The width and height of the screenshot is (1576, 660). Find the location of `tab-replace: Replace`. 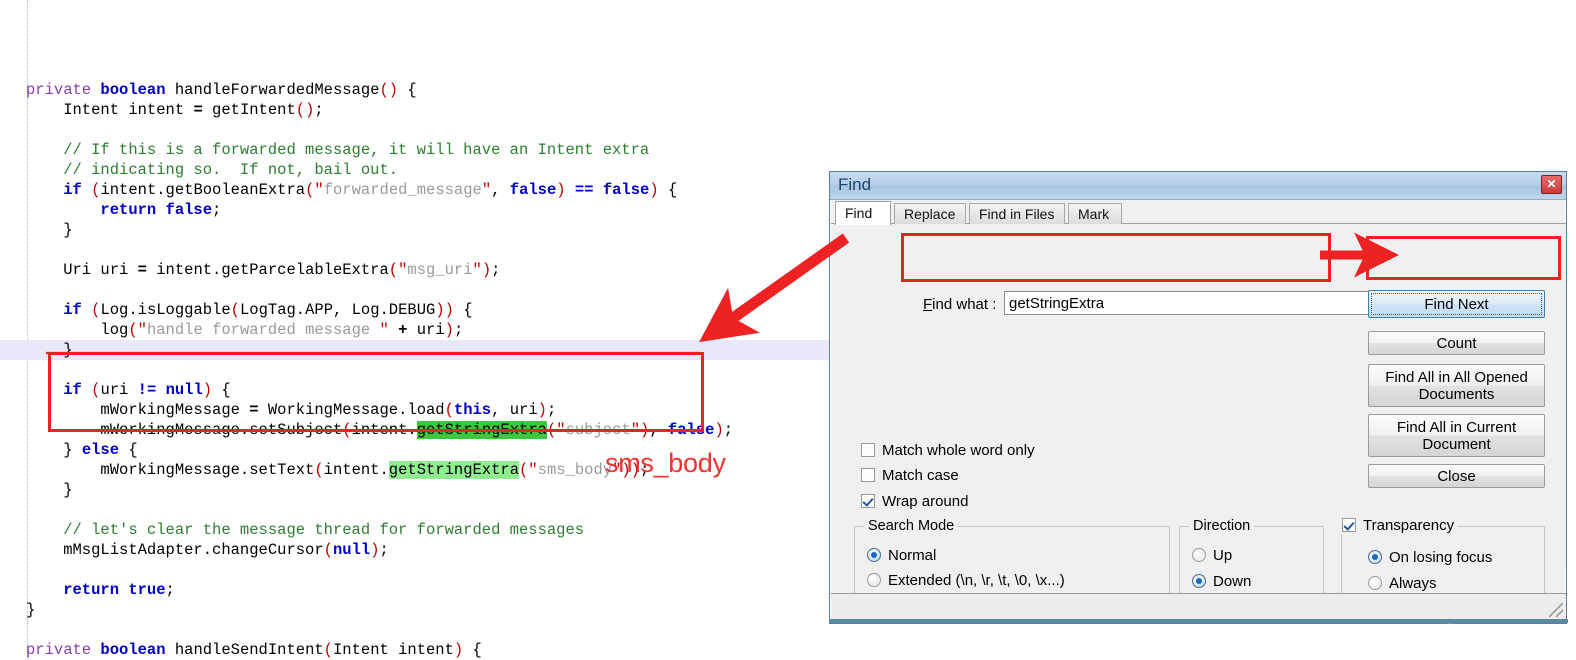

tab-replace: Replace is located at coordinates (930, 213).